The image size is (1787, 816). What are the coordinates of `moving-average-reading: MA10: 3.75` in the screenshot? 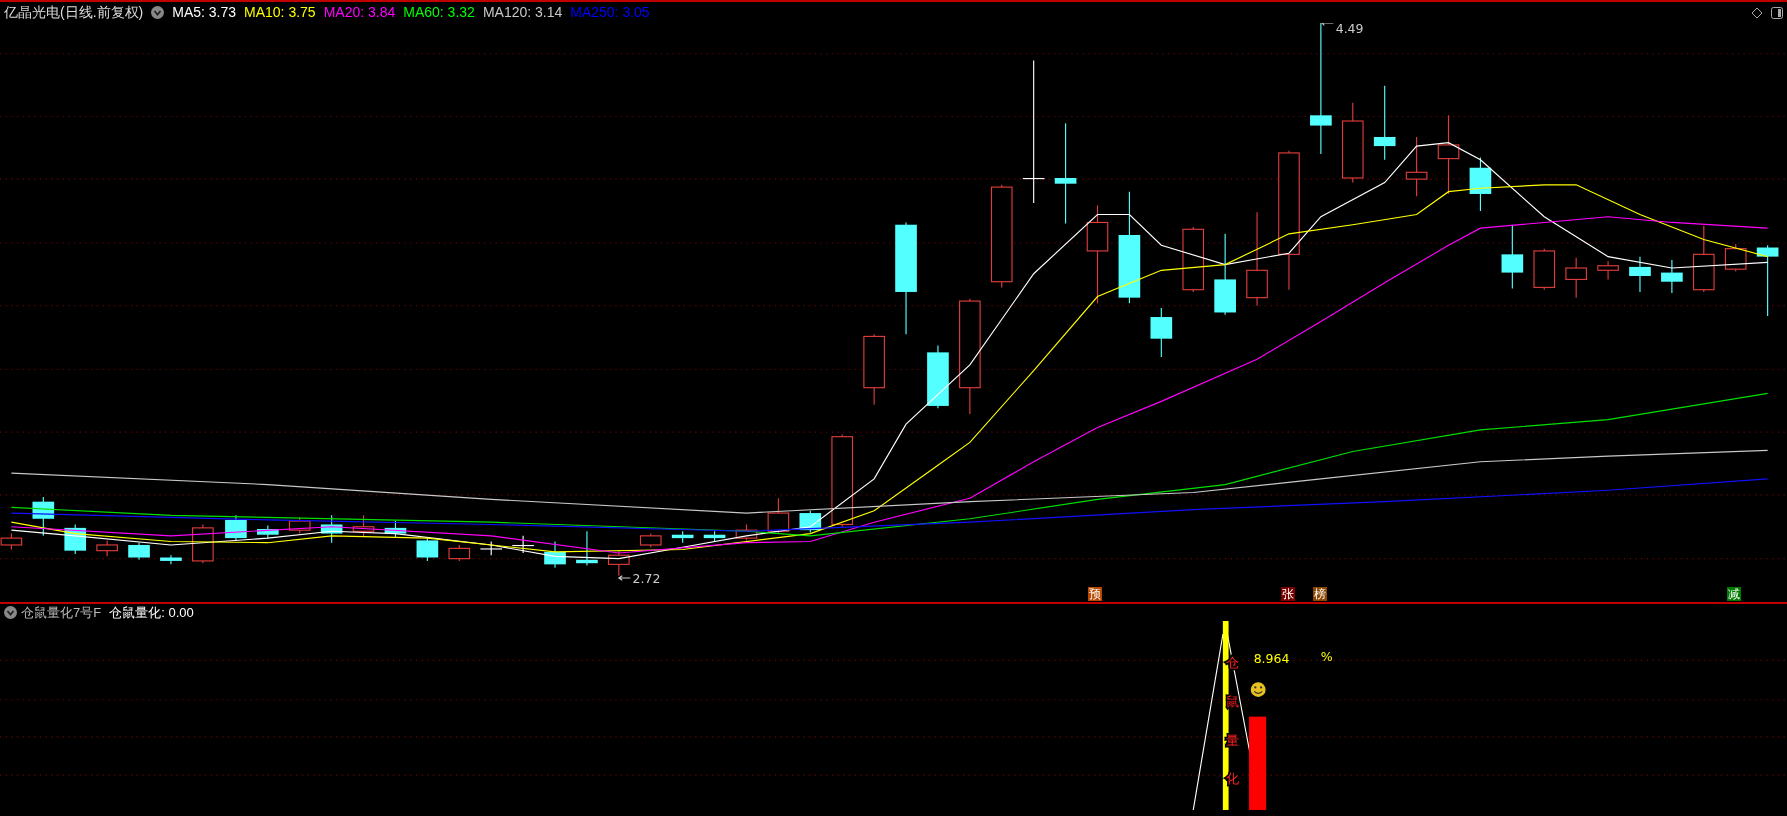 It's located at (280, 12).